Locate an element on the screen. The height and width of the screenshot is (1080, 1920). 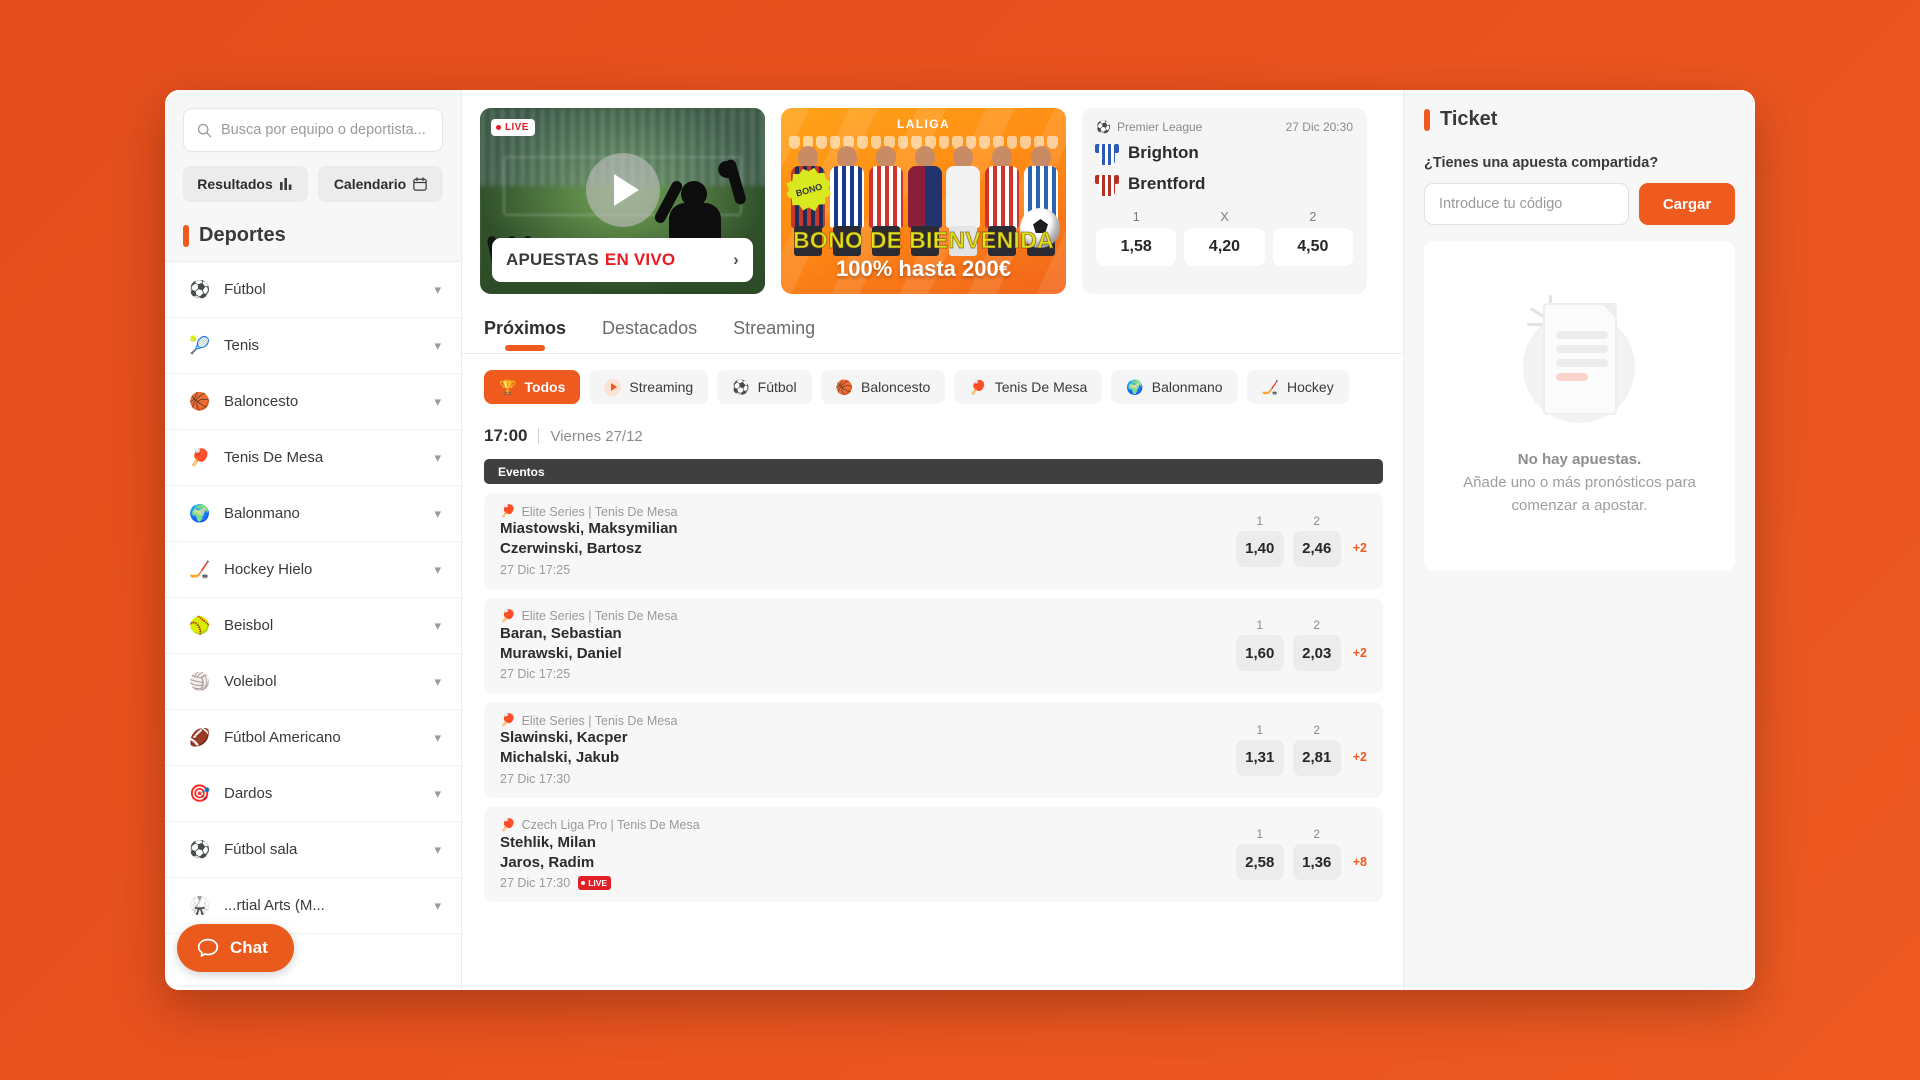
event-league: Elite Series | Tenis De Mesa is located at coordinates (599, 511).